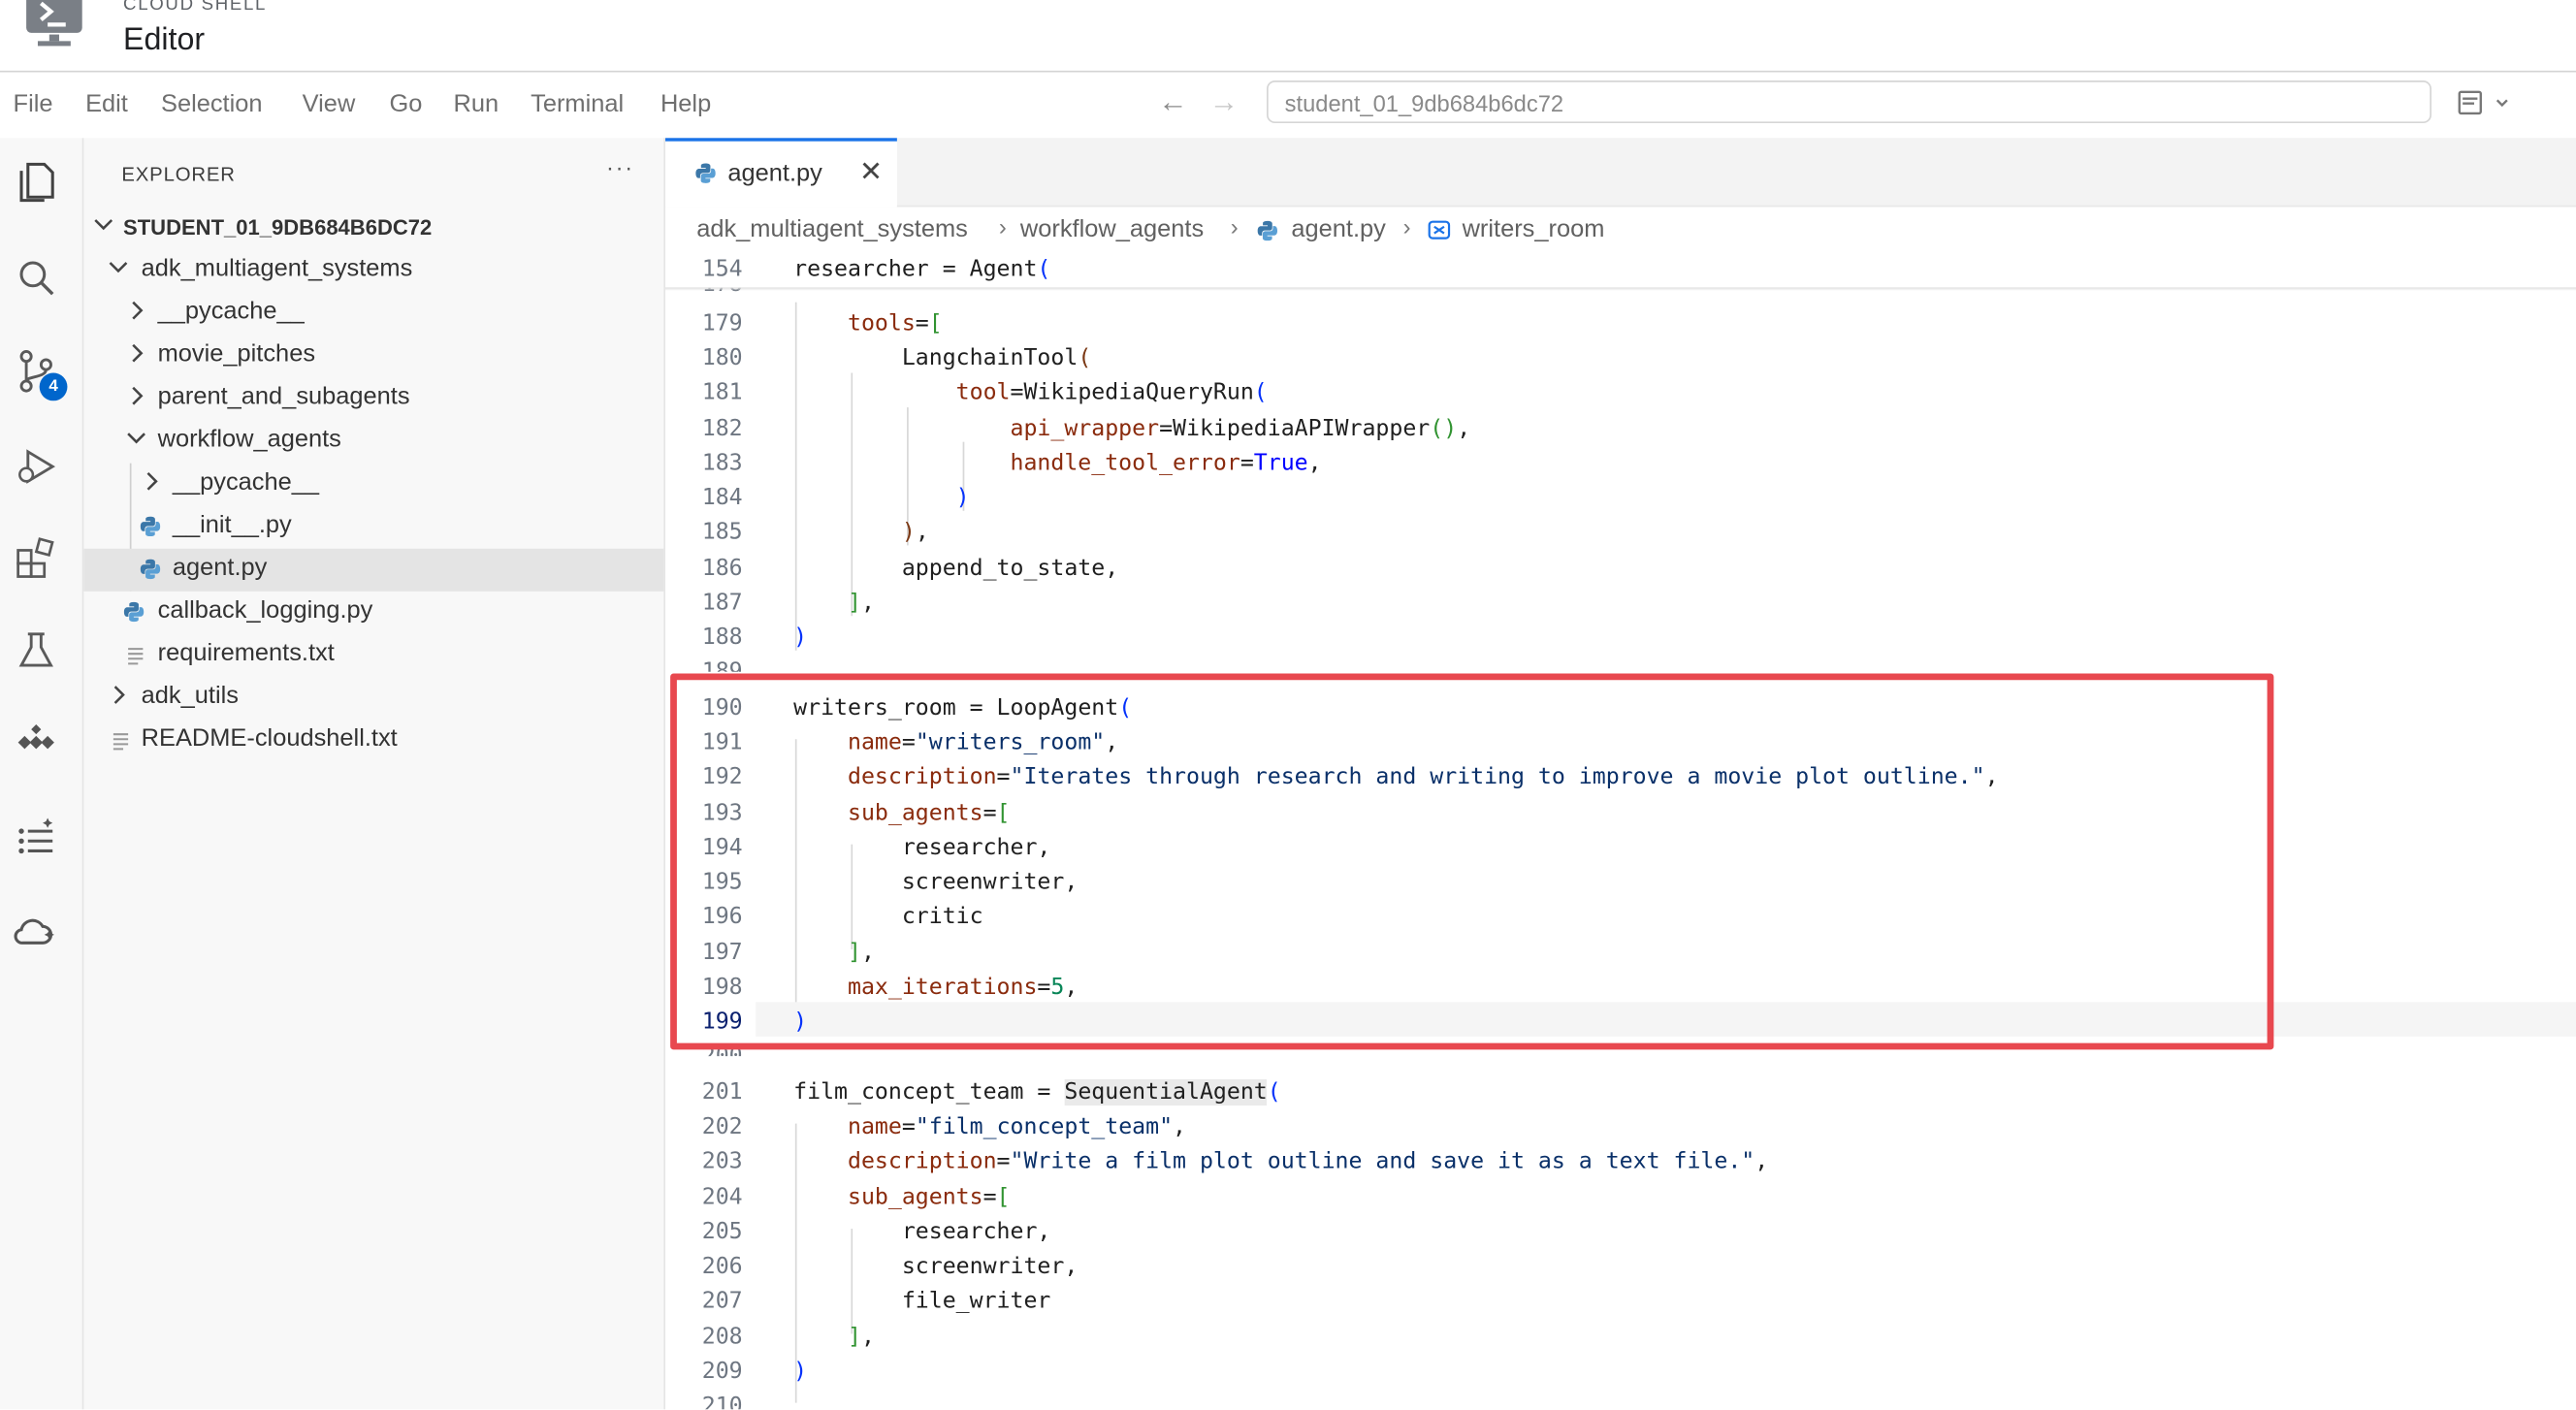  Describe the element at coordinates (36, 837) in the screenshot. I see `tasks-list-icon` at that location.